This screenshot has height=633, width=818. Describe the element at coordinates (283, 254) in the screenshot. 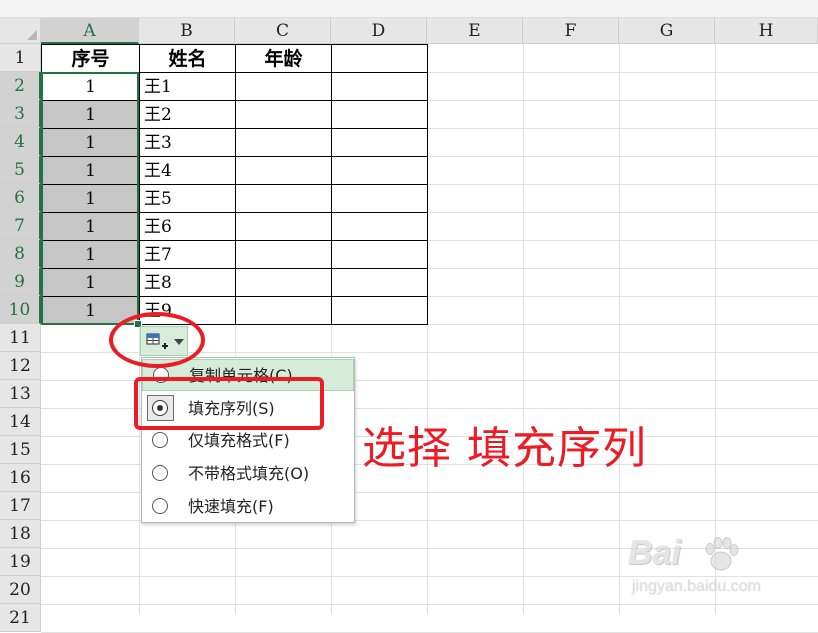

I see `cell-c8` at that location.